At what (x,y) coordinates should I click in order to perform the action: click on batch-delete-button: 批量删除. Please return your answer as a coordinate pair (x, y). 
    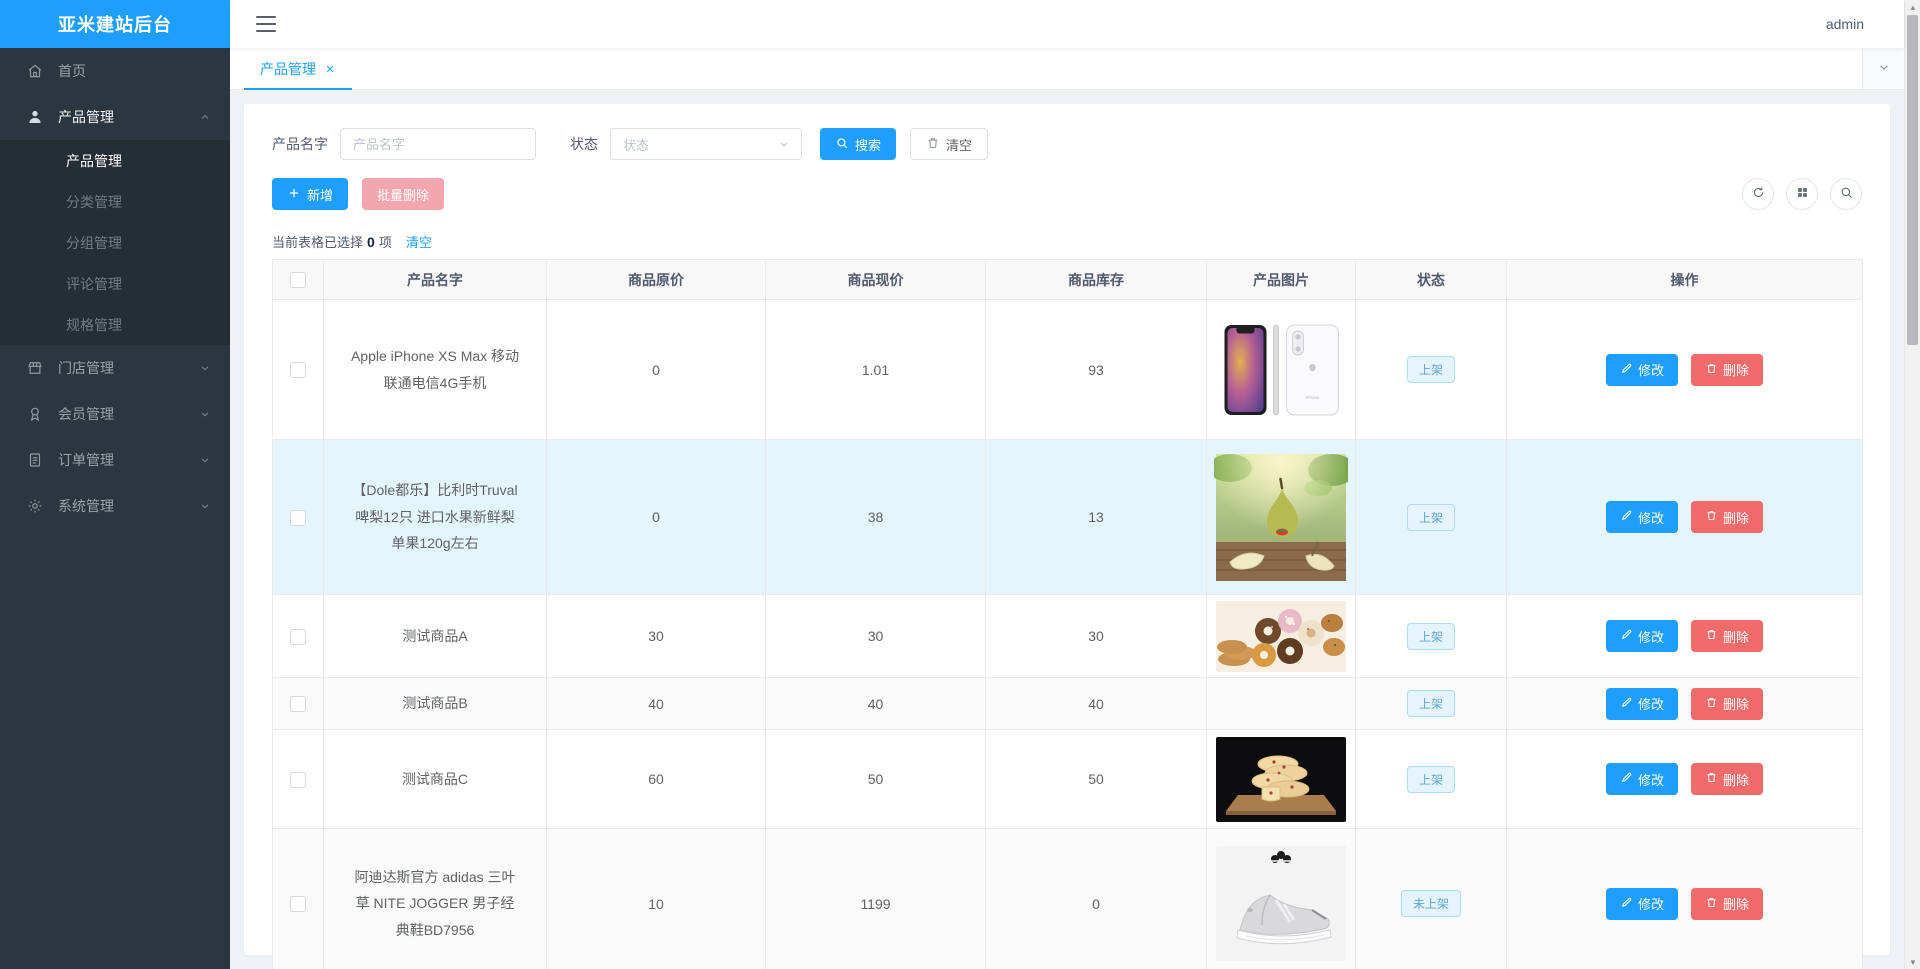
    Looking at the image, I should click on (403, 194).